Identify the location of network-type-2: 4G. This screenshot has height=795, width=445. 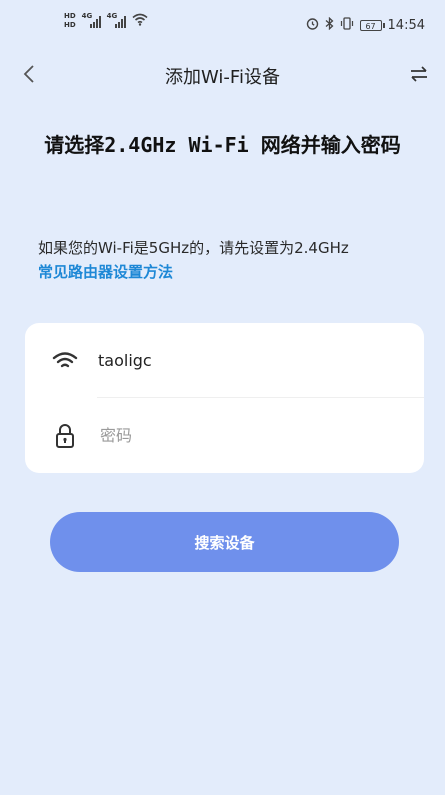
(112, 16).